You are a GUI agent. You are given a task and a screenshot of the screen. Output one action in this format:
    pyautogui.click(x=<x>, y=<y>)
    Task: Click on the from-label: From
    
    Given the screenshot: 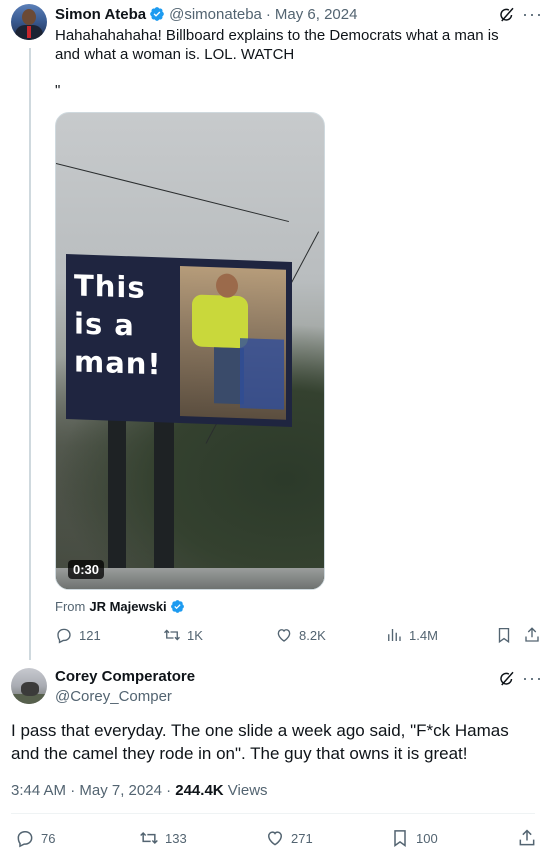 What is the action you would take?
    pyautogui.click(x=70, y=606)
    